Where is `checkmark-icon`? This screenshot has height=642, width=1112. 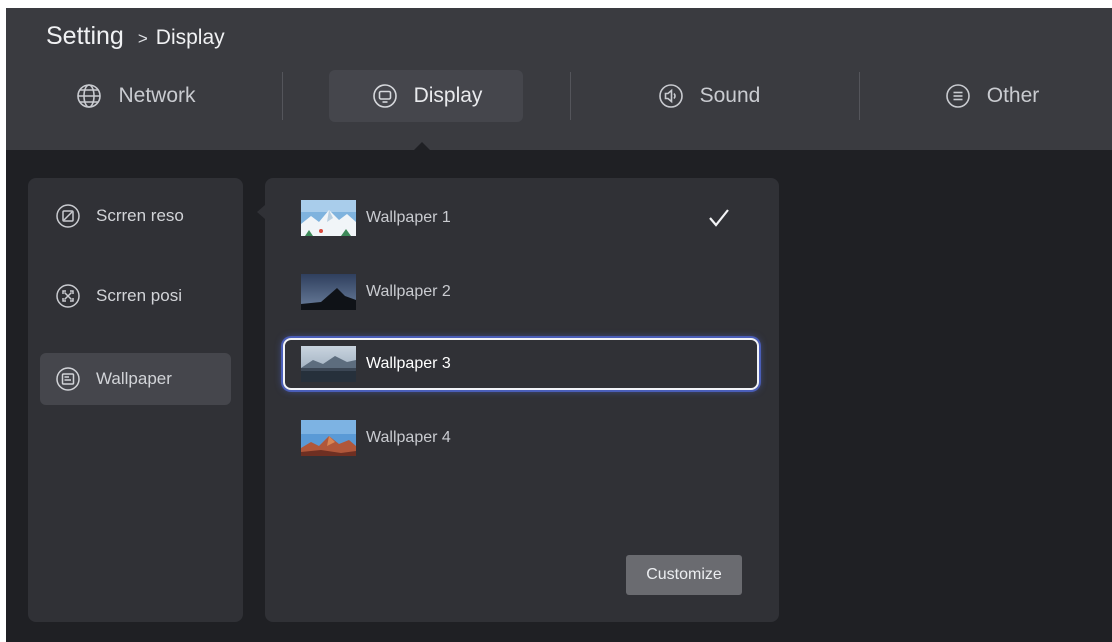 checkmark-icon is located at coordinates (719, 218).